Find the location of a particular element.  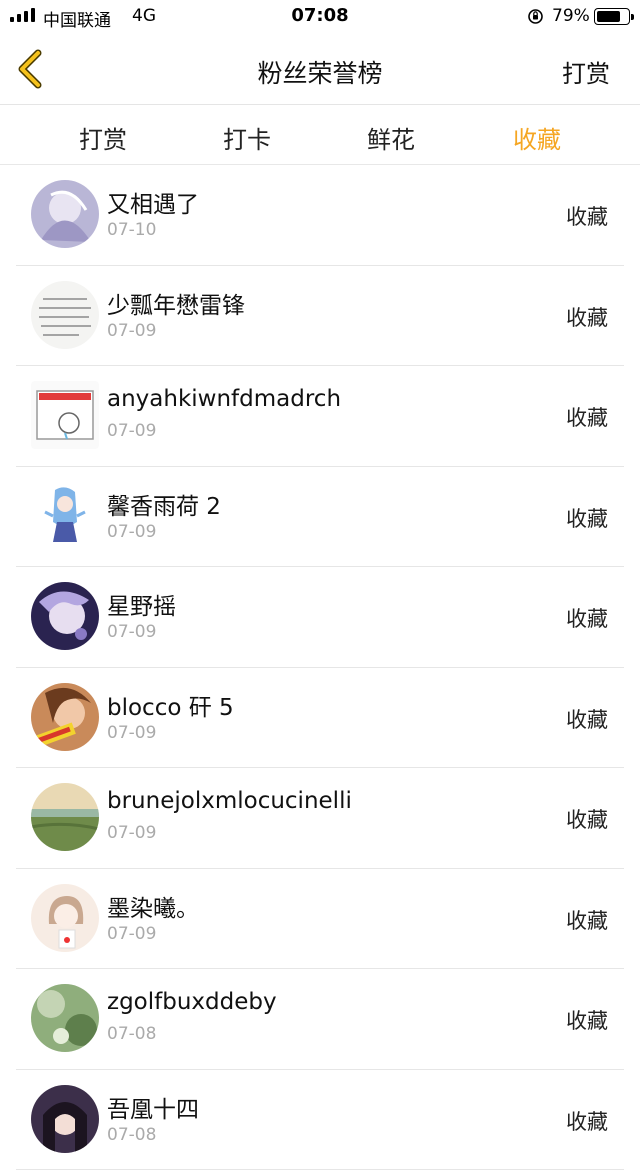

user-name: anyahkiwnfdmadrch is located at coordinates (224, 399).